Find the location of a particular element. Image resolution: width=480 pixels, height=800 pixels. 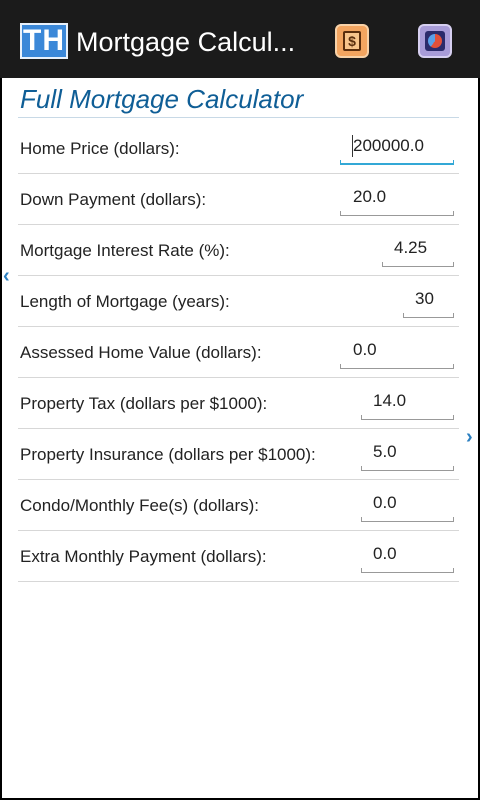

down-payment-value: 20.0 is located at coordinates (370, 196).